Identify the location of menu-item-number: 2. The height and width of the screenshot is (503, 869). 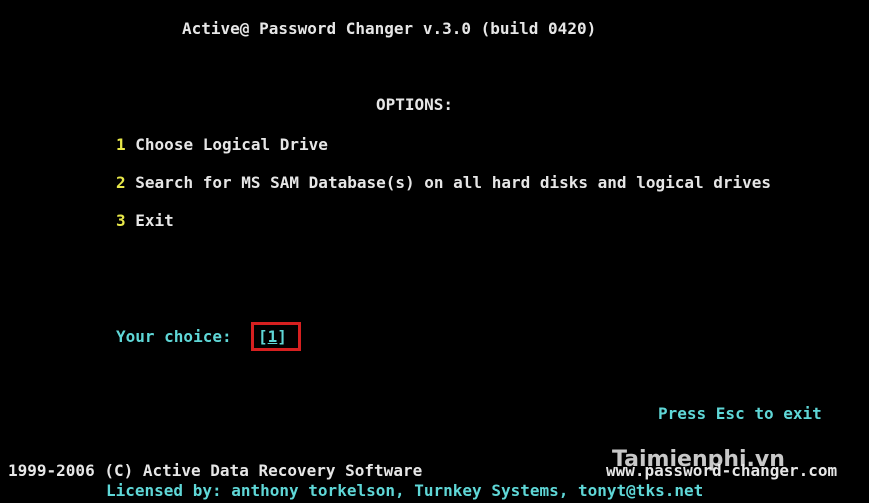
(121, 182).